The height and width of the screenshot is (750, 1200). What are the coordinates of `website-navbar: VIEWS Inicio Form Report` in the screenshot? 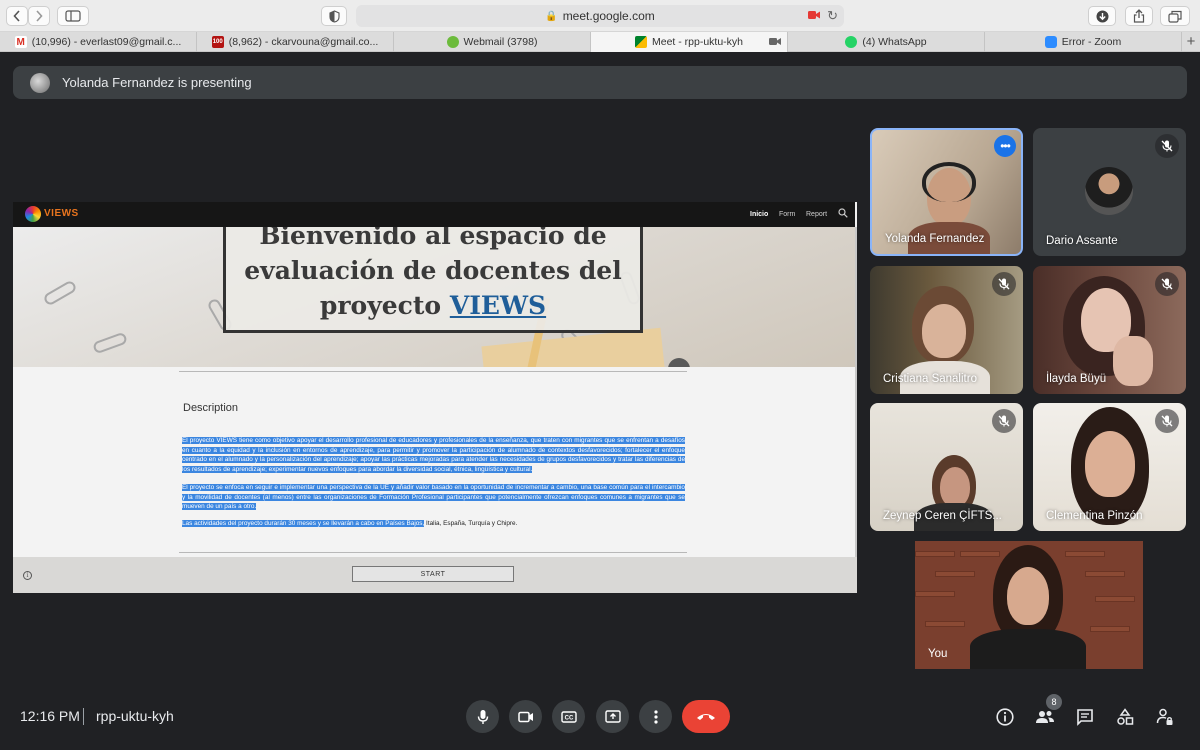 It's located at (434, 214).